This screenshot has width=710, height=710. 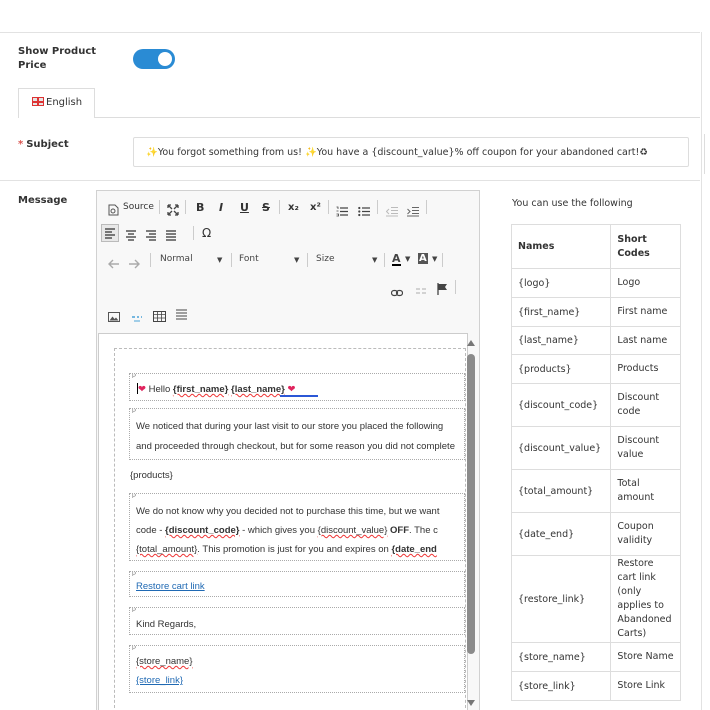 I want to click on table-row: {date_end} Coupon validity, so click(x=595, y=534).